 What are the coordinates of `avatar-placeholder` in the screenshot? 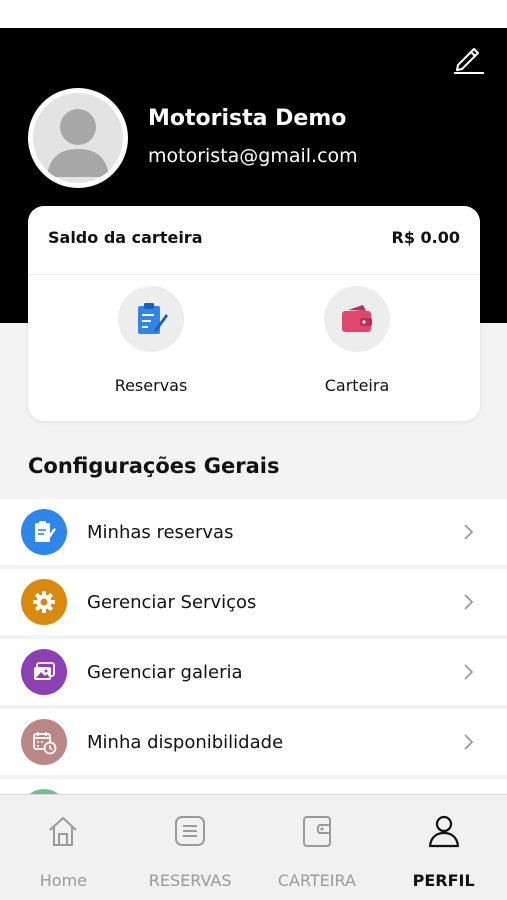 It's located at (78, 138).